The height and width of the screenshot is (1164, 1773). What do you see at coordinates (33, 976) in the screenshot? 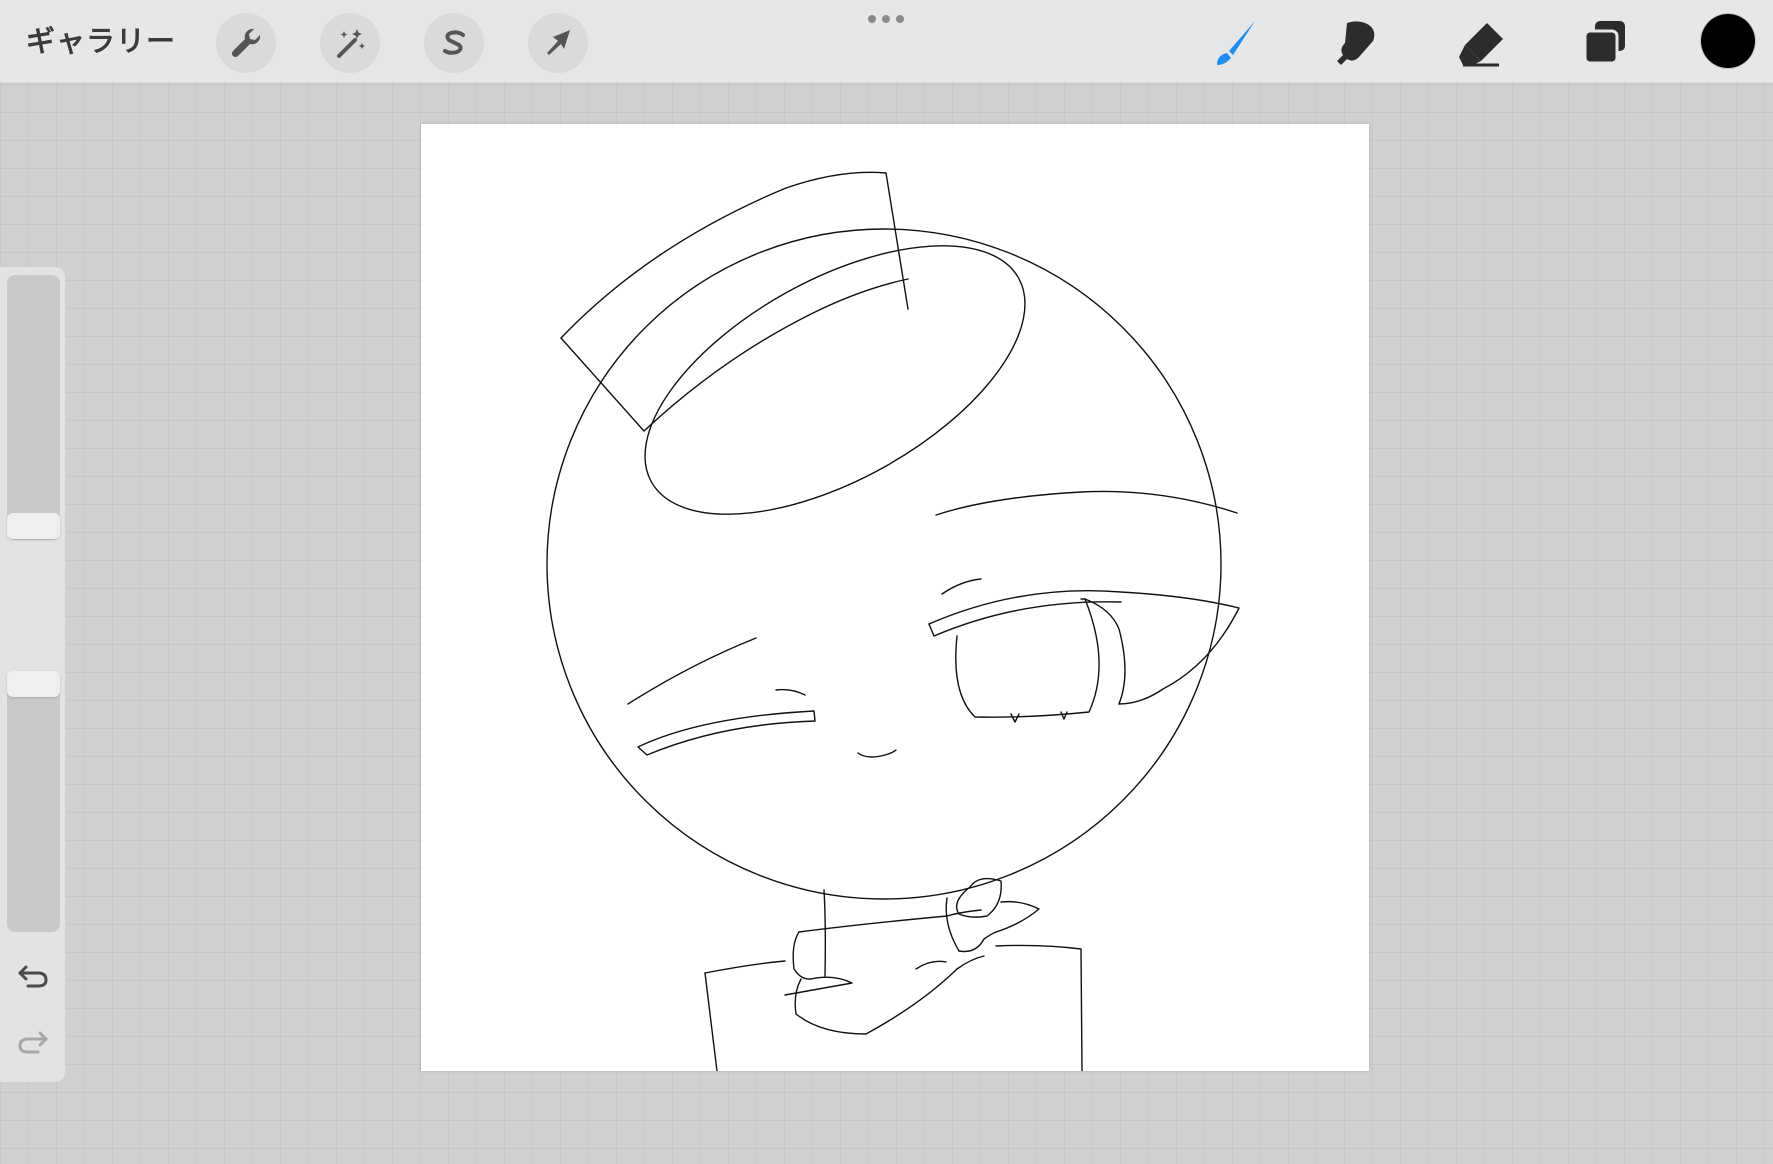
I see `undo-icon` at bounding box center [33, 976].